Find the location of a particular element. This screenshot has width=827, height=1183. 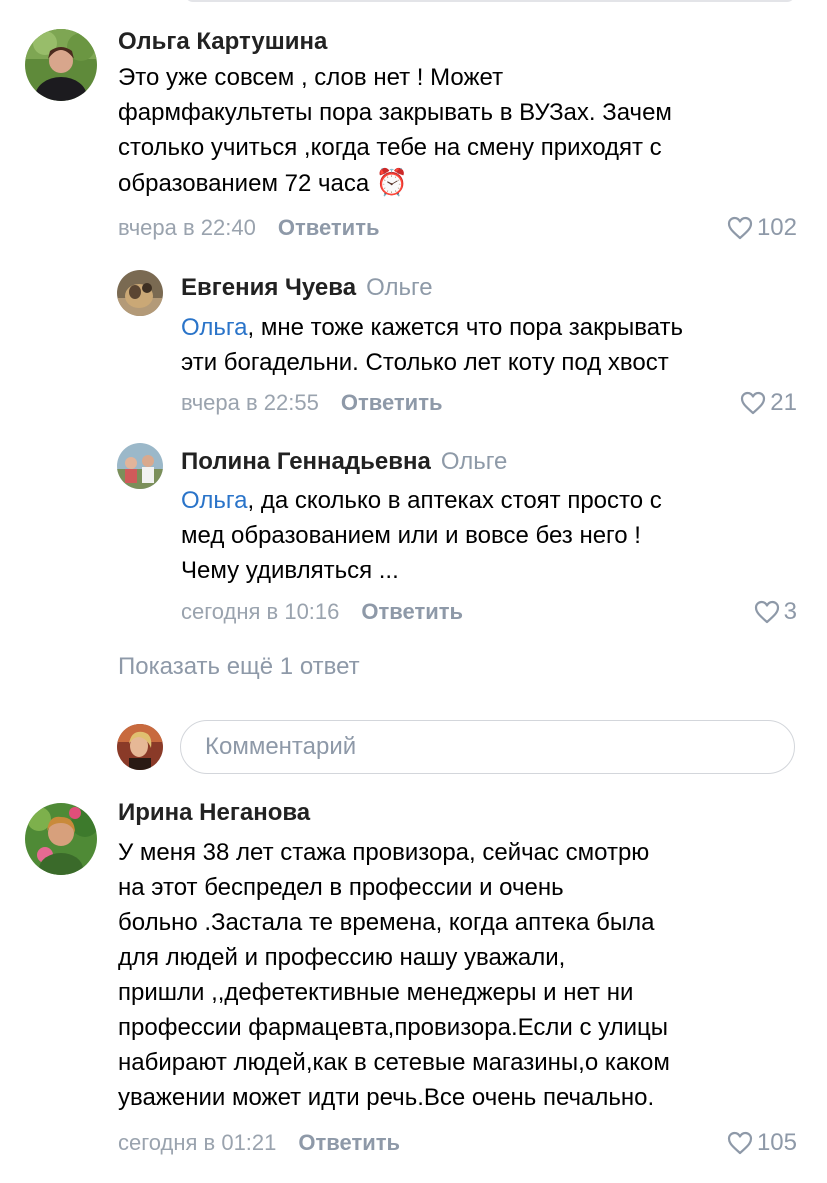

comment-author: Полина Геннадьевна Ольге is located at coordinates (344, 462).